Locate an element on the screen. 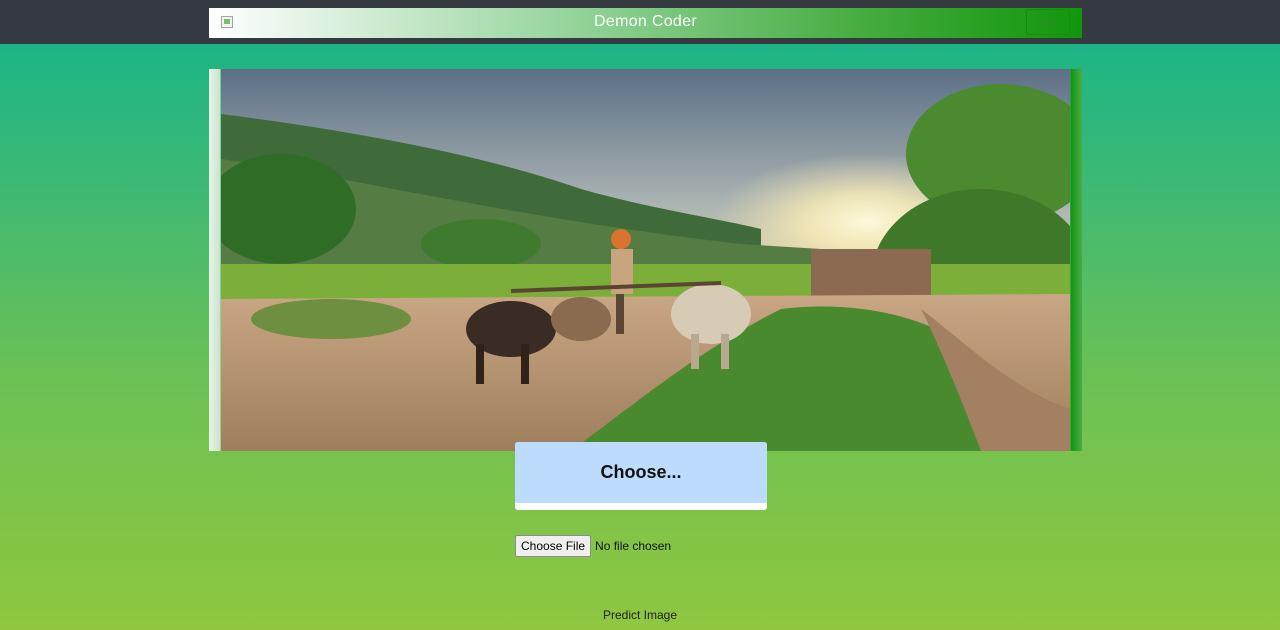 The height and width of the screenshot is (630, 1280). help-button: Help is located at coordinates (1048, 22).